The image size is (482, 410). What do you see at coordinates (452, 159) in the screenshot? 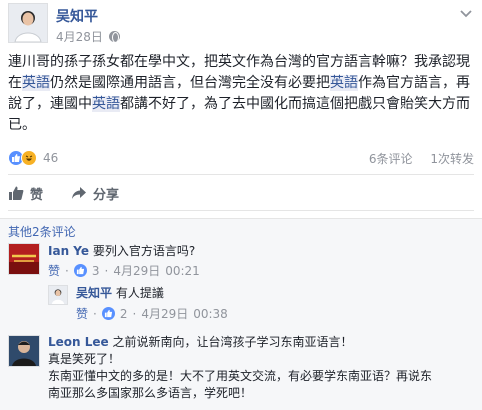
I see `share-count: 1次转发` at bounding box center [452, 159].